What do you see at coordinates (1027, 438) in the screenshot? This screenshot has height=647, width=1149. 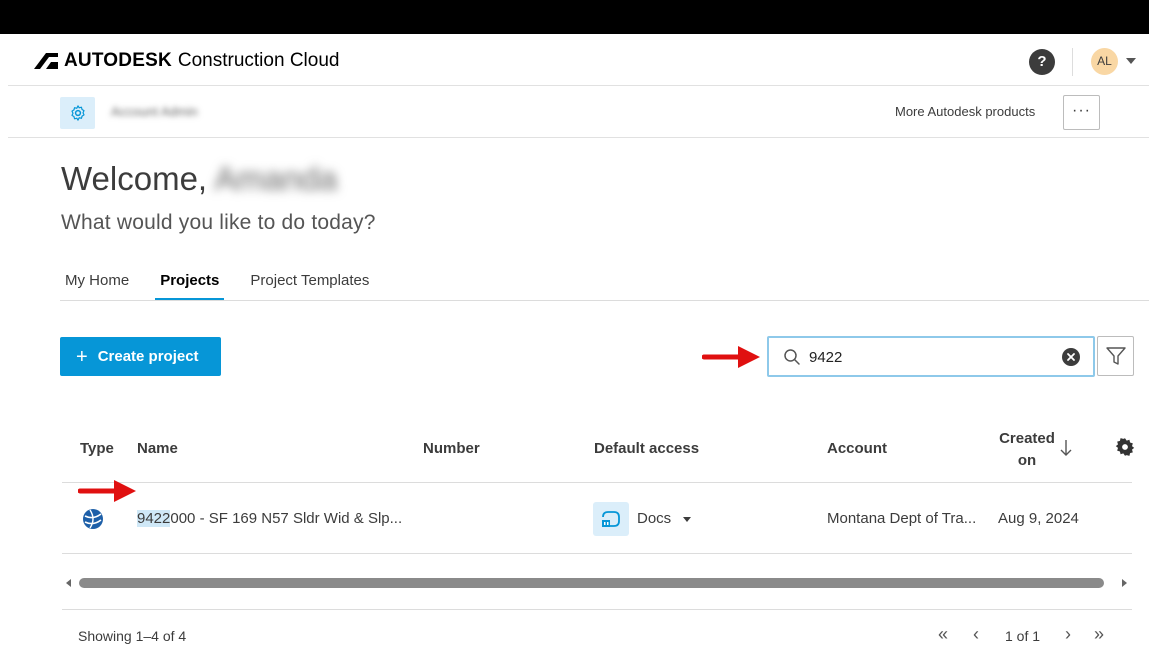 I see `created-header-line1: Created` at bounding box center [1027, 438].